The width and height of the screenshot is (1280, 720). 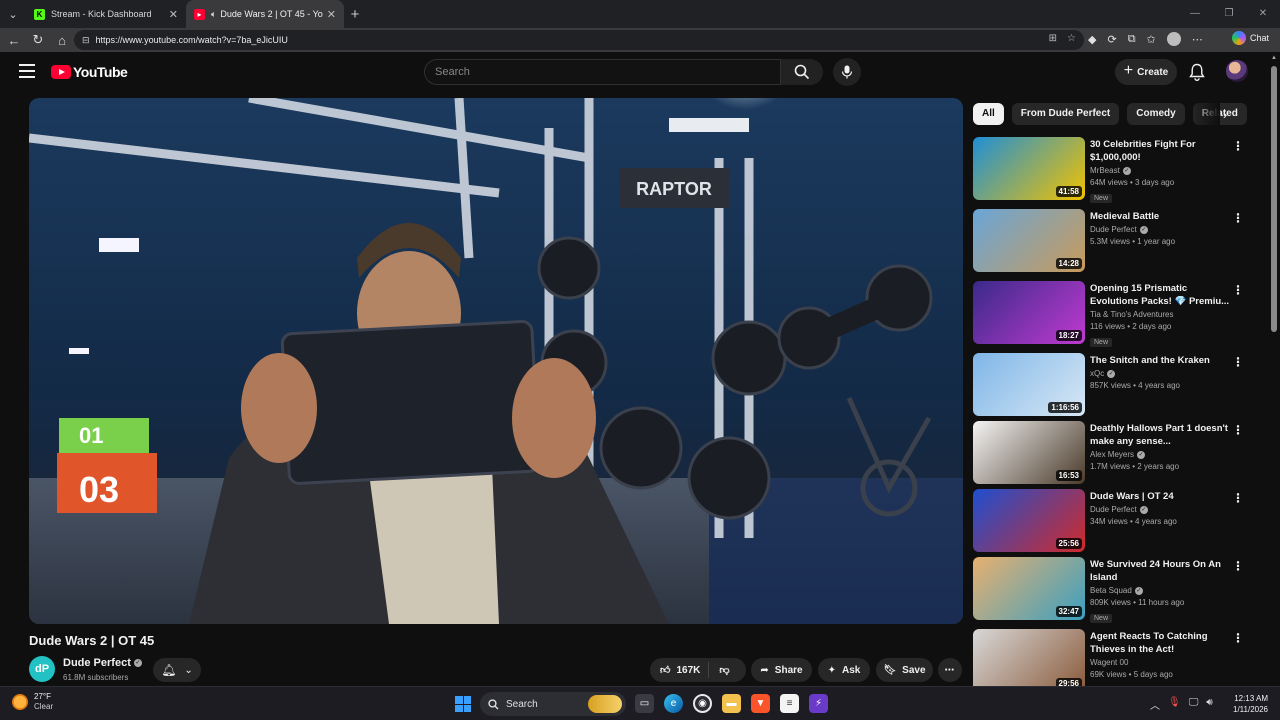 I want to click on dislike-button: 👎︎, so click(x=724, y=670).